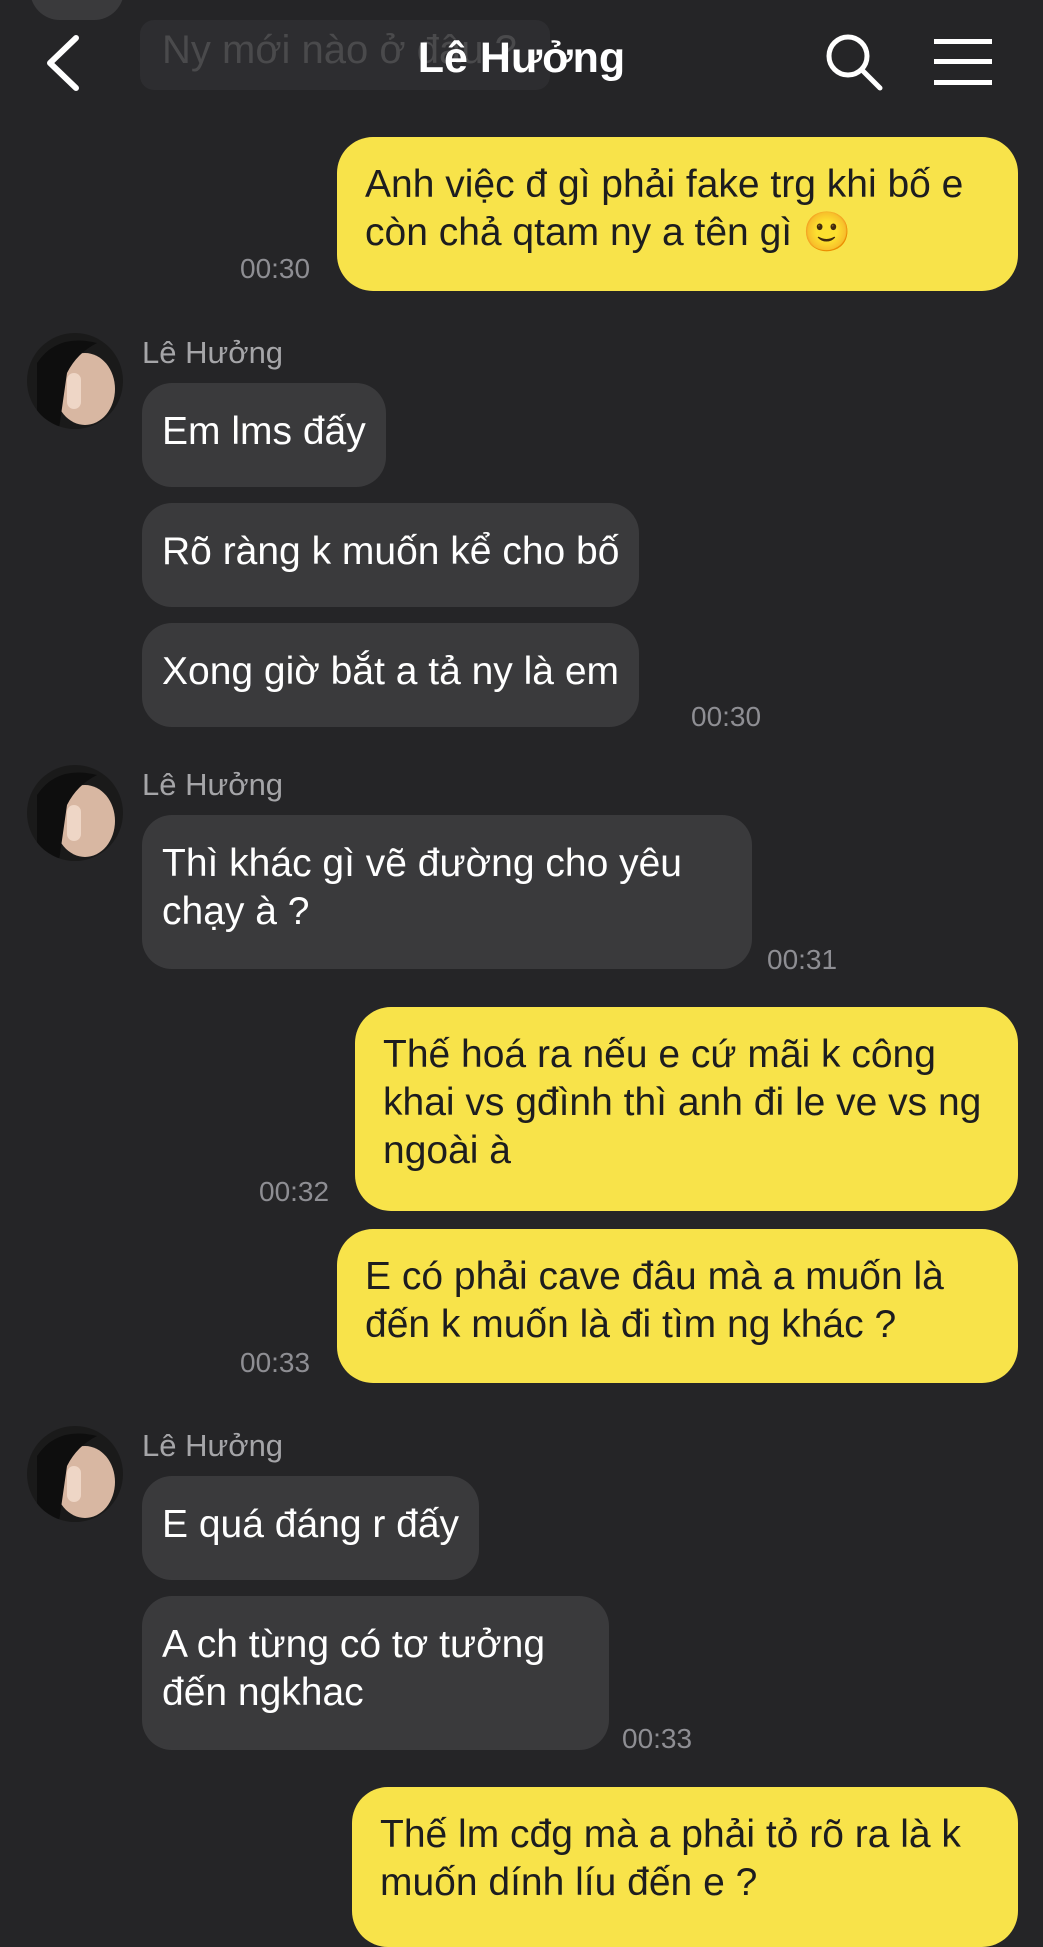 This screenshot has height=1947, width=1043. Describe the element at coordinates (311, 1528) in the screenshot. I see `message-bubble: E quá đáng r đấy` at that location.